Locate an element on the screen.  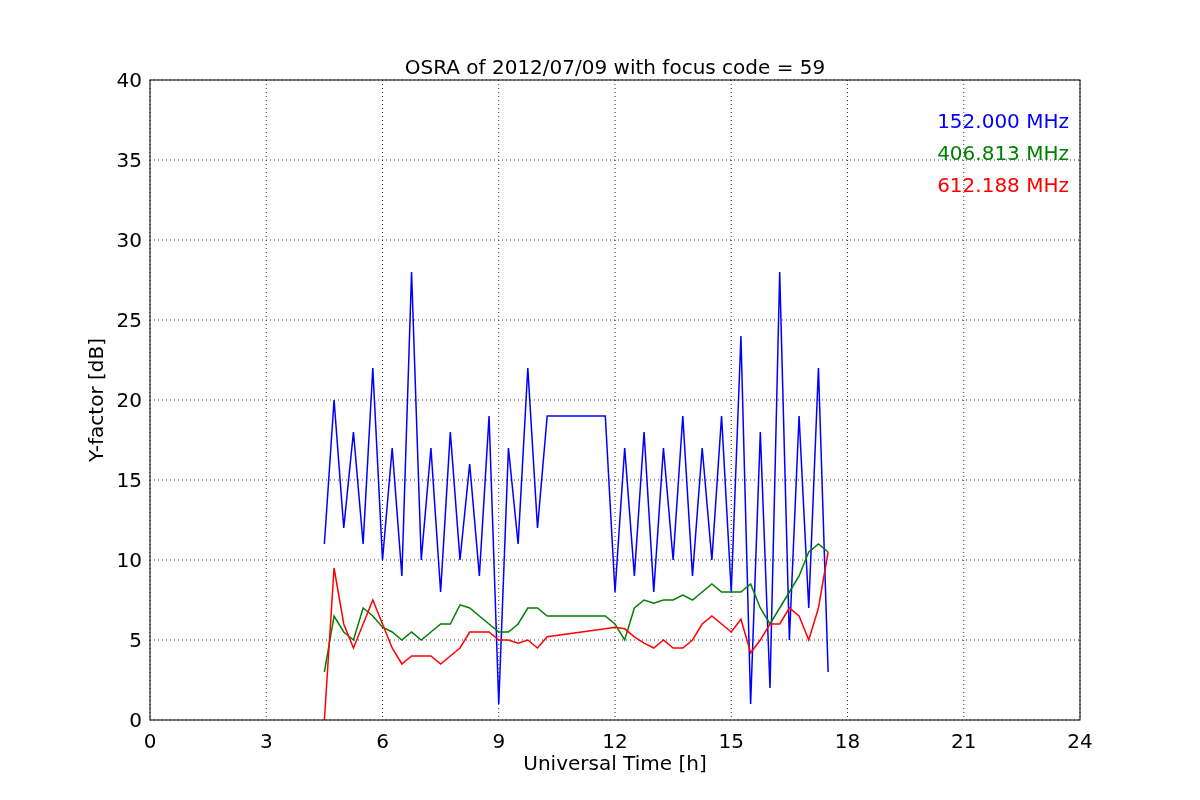
tick-label: 40 is located at coordinates (129, 80).